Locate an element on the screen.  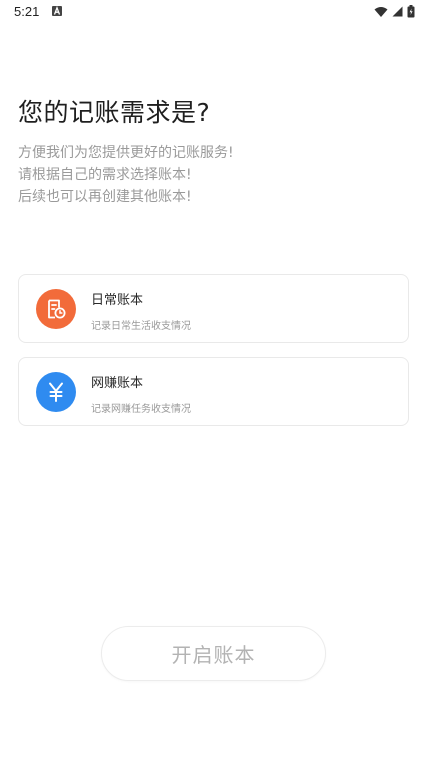
wifi-icon is located at coordinates (381, 12).